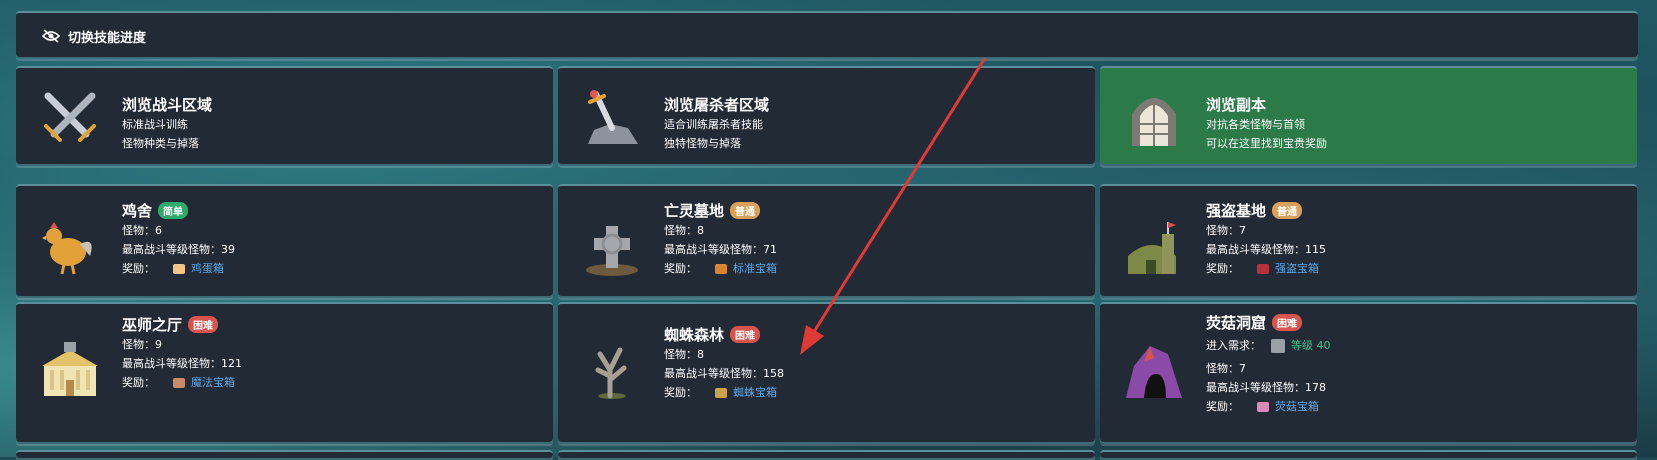  Describe the element at coordinates (1297, 406) in the screenshot. I see `reward-link: 荧菇宝箱` at that location.